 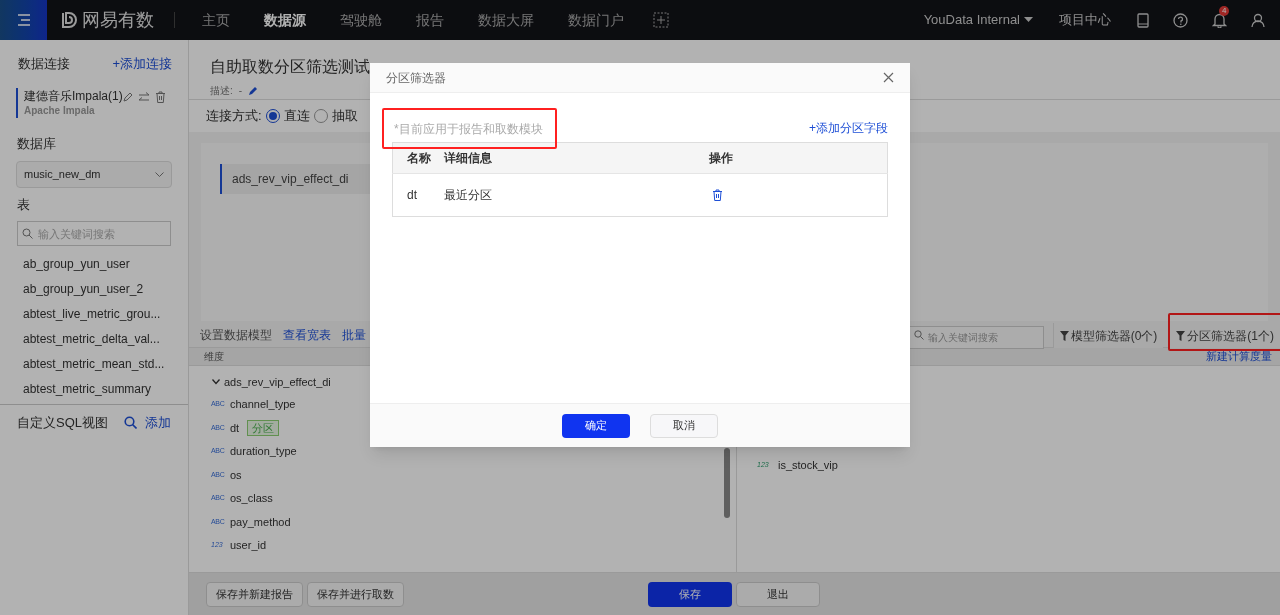 What do you see at coordinates (1108, 335) in the screenshot?
I see `filter-button: 模型筛选器(0个)` at bounding box center [1108, 335].